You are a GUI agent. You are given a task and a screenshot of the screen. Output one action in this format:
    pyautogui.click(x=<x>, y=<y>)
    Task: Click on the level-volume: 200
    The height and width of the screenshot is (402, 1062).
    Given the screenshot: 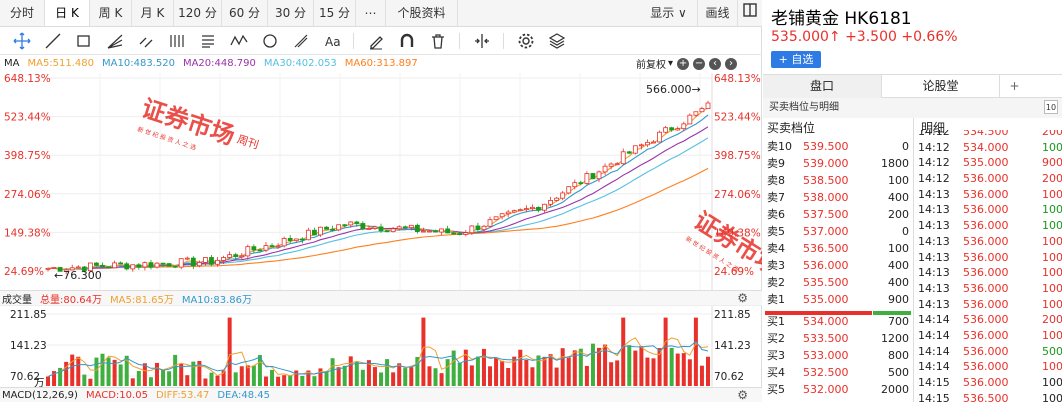 What is the action you would take?
    pyautogui.click(x=898, y=214)
    